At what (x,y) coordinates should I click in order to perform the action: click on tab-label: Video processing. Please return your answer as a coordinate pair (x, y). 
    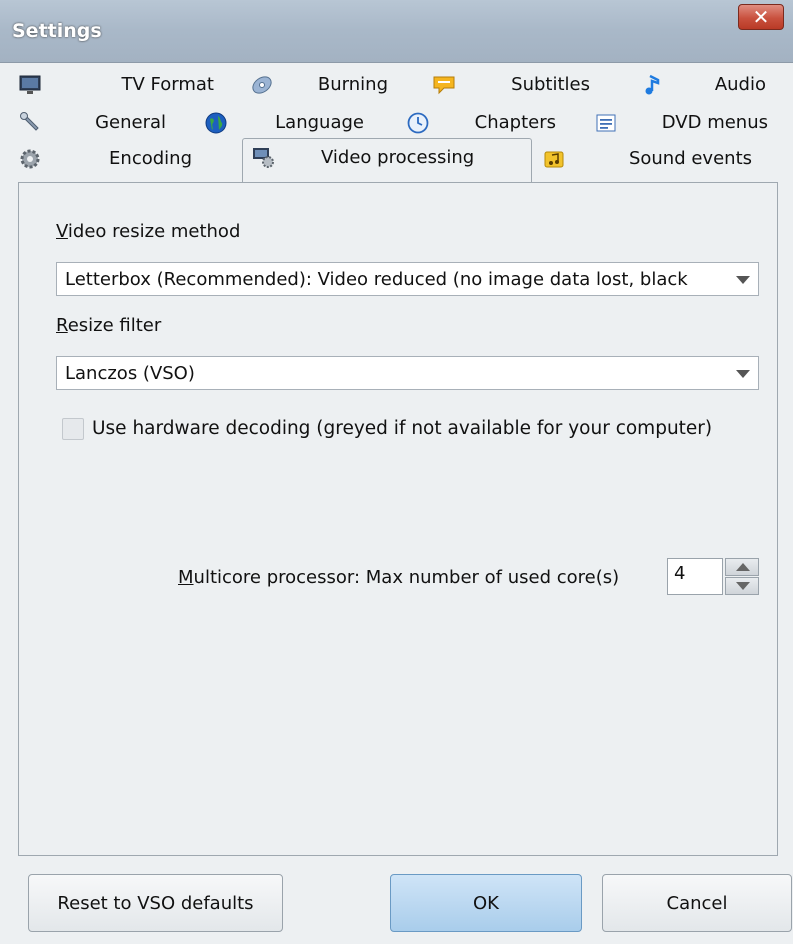
    Looking at the image, I should click on (398, 157).